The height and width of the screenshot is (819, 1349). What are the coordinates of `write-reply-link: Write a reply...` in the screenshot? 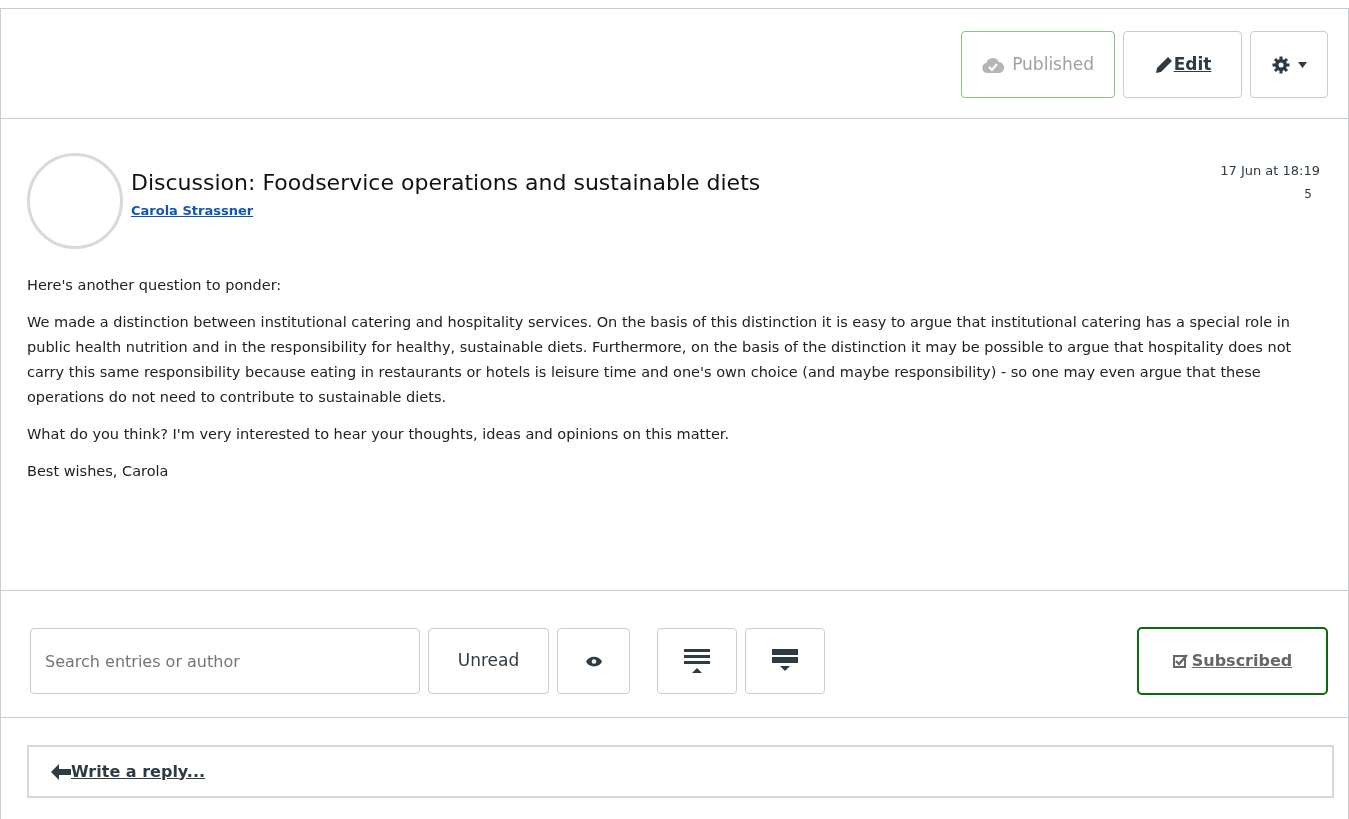 It's located at (128, 771).